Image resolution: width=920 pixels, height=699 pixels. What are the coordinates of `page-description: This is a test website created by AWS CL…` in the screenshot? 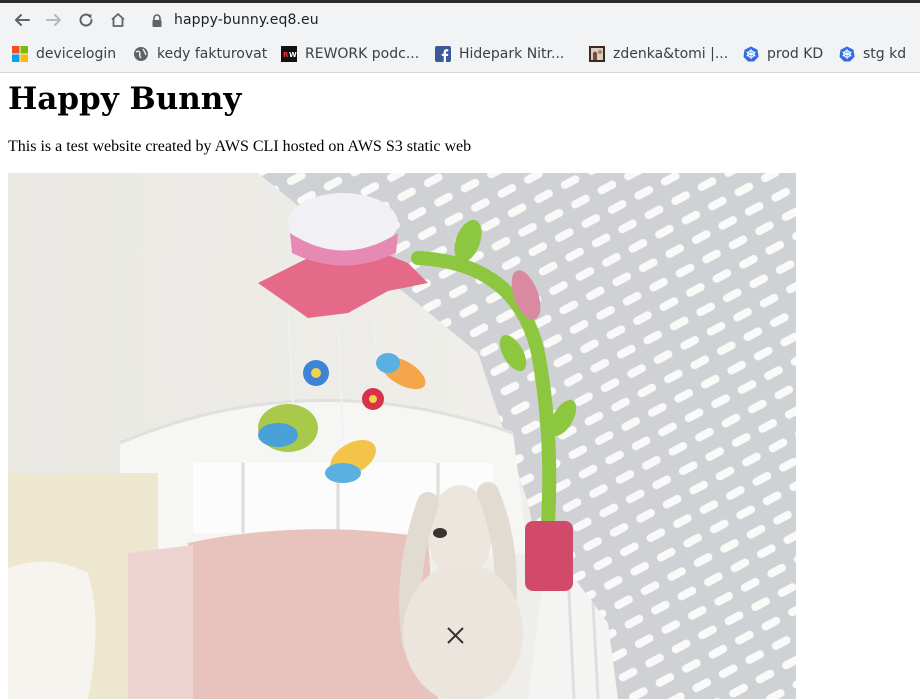 It's located at (240, 146).